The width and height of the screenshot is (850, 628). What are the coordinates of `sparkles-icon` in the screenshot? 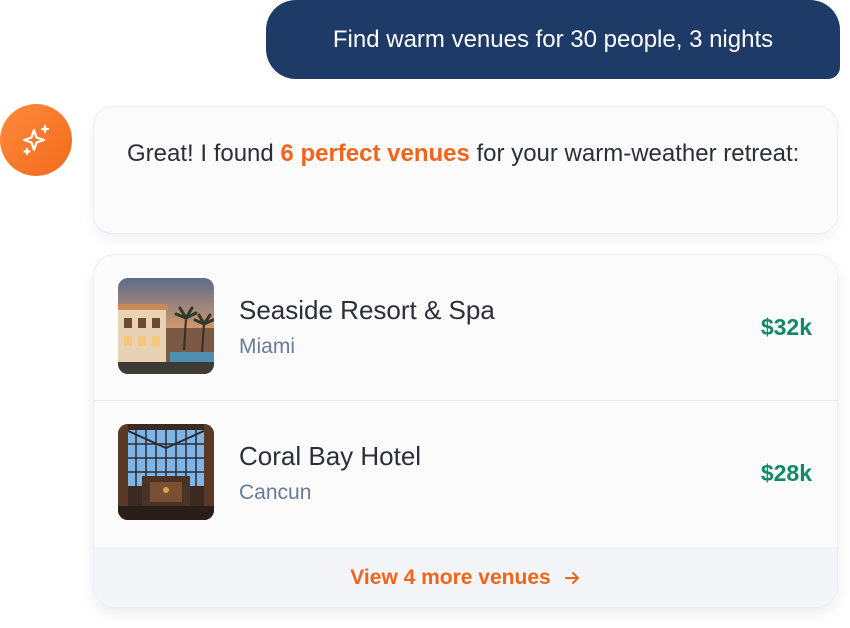 It's located at (36, 140).